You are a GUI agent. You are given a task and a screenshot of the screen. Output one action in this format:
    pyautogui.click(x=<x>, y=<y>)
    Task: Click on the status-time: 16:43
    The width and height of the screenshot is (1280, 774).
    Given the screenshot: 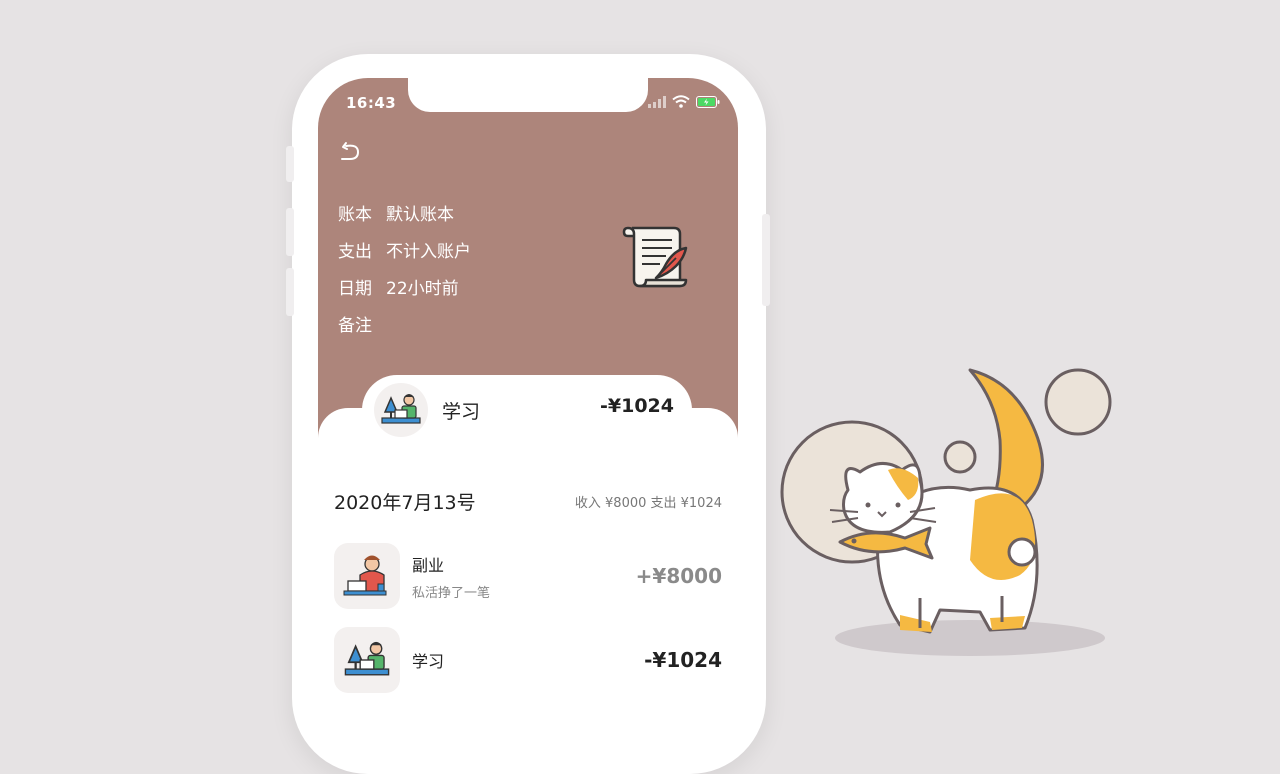 What is the action you would take?
    pyautogui.click(x=371, y=103)
    